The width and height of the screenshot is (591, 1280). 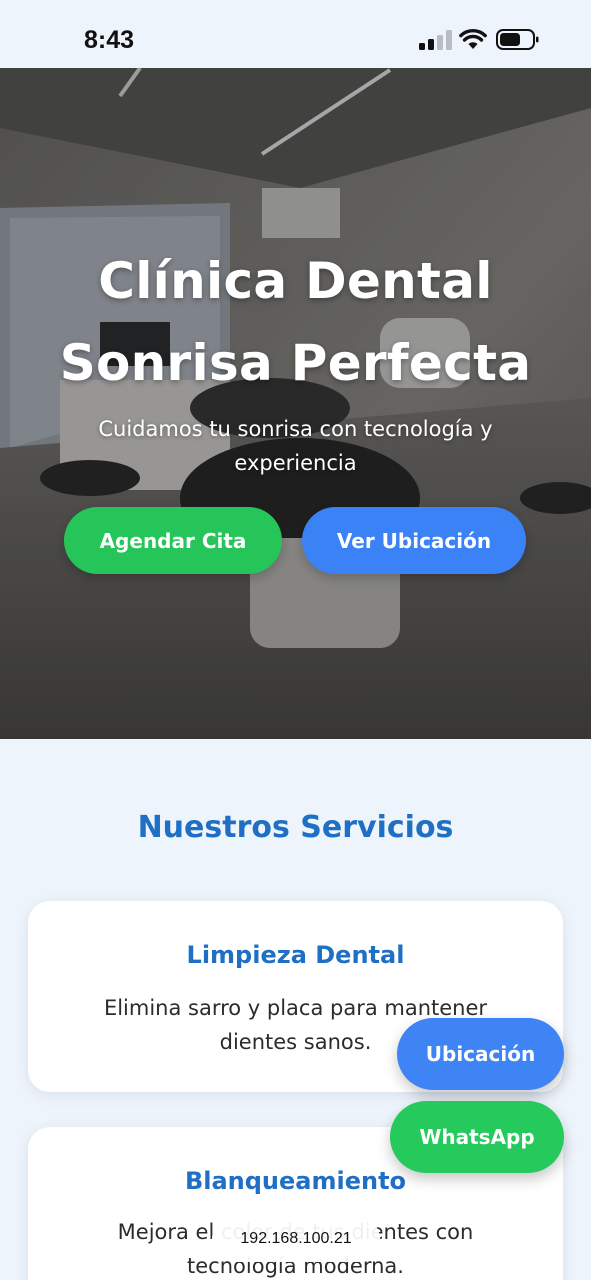 I want to click on status-bar: 8:43, so click(x=295, y=34).